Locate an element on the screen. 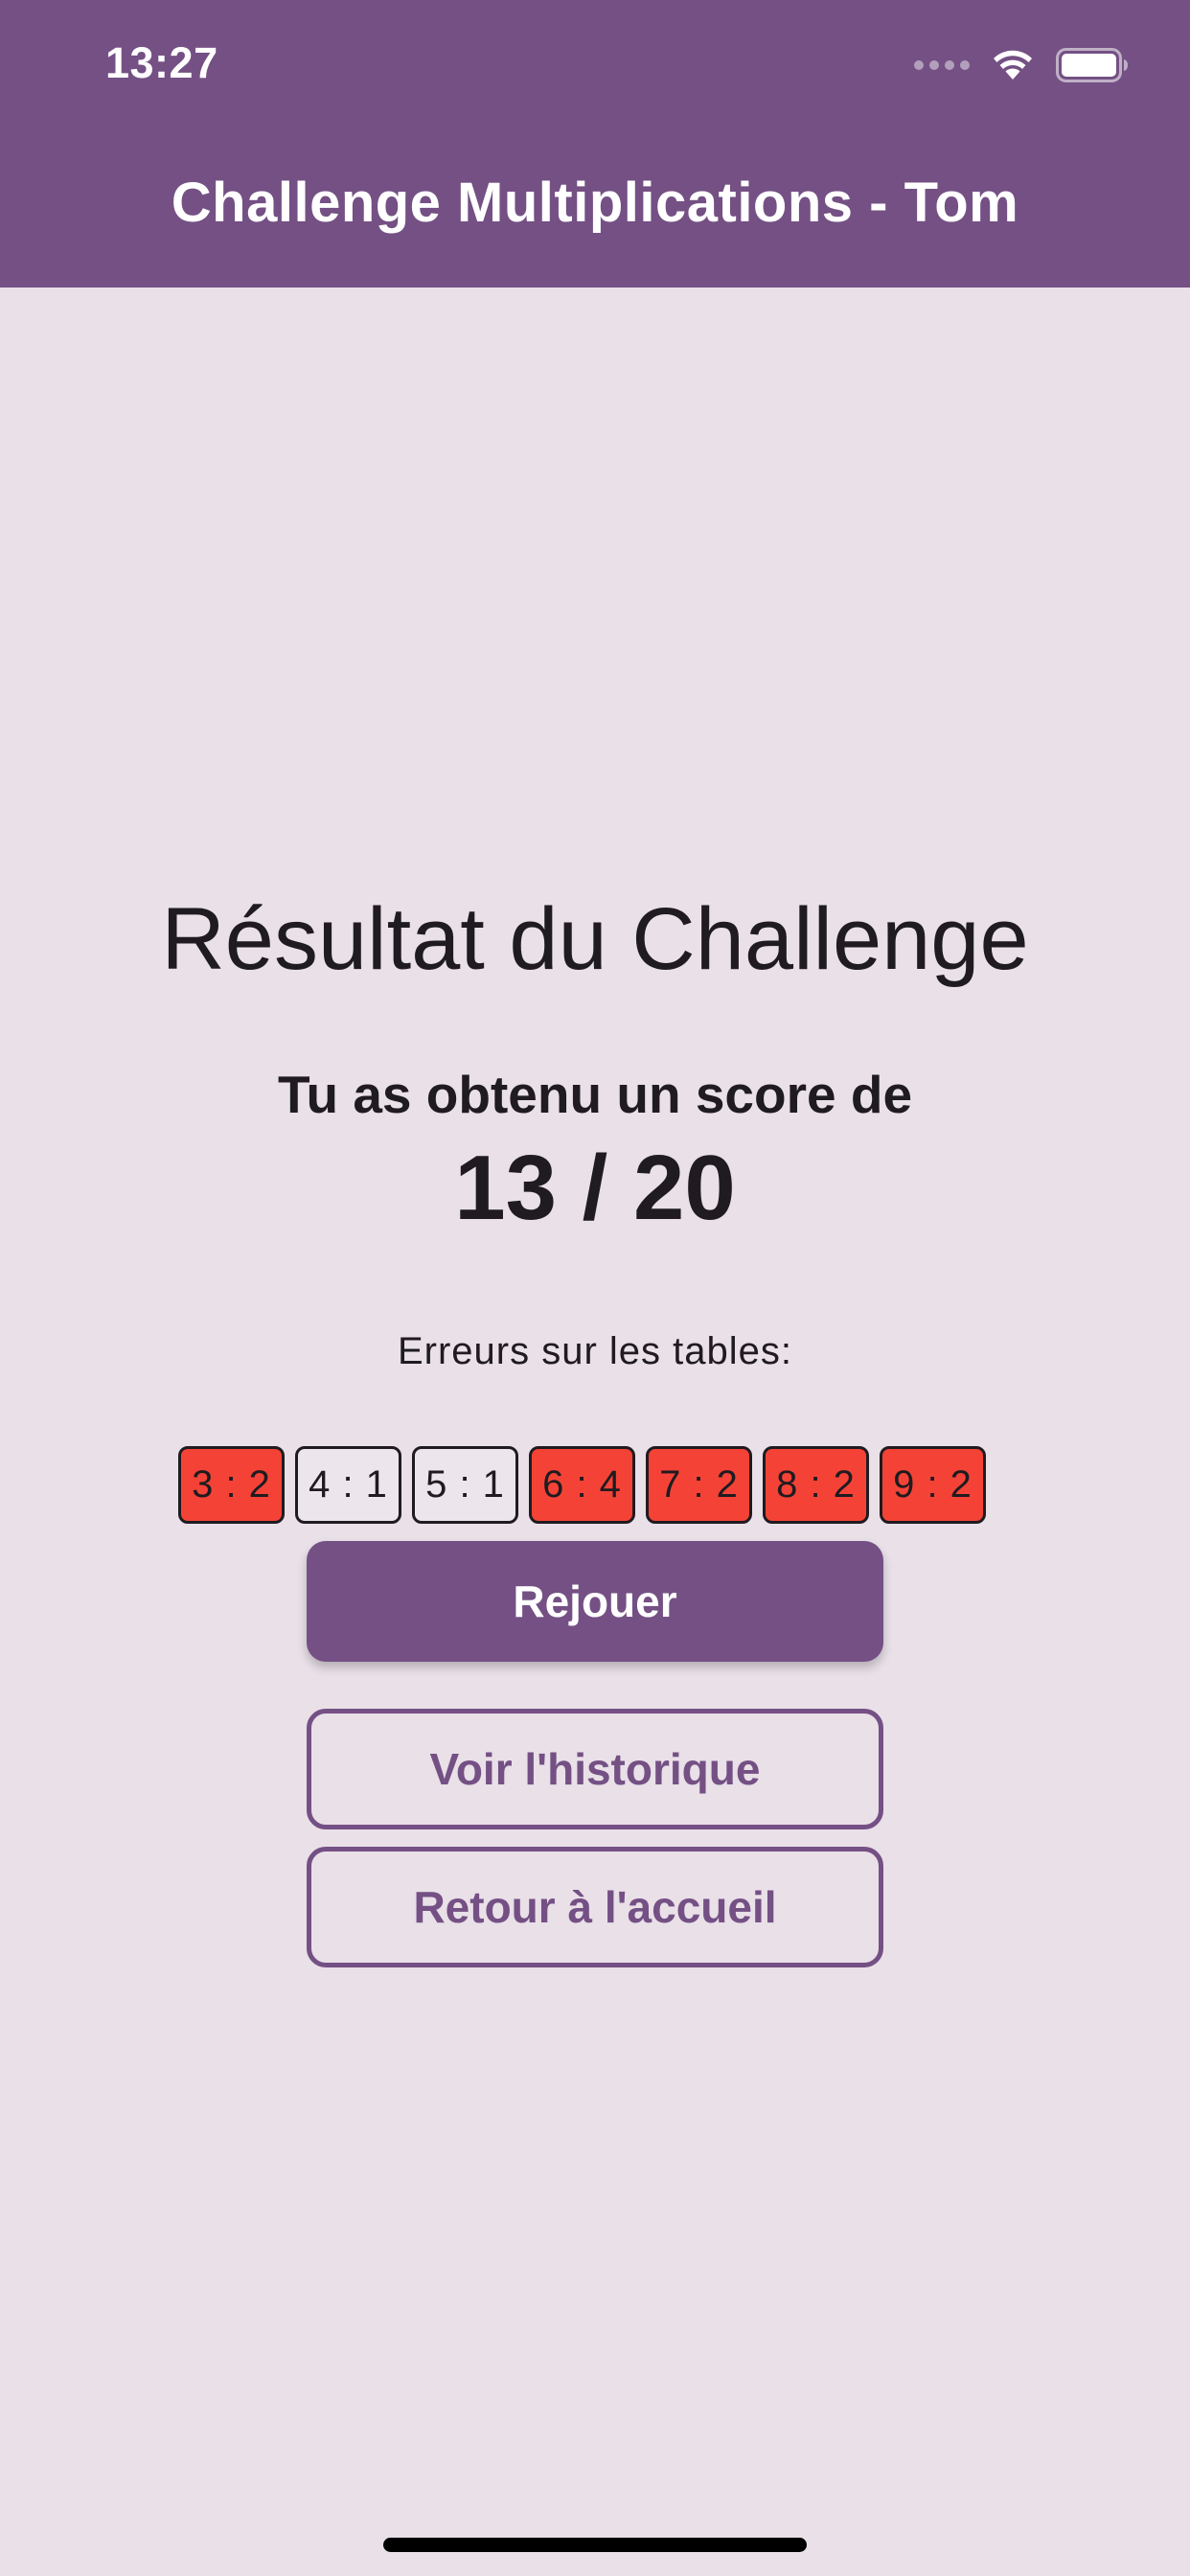 Image resolution: width=1190 pixels, height=2576 pixels. table-chip: 8 : 2 is located at coordinates (816, 1485).